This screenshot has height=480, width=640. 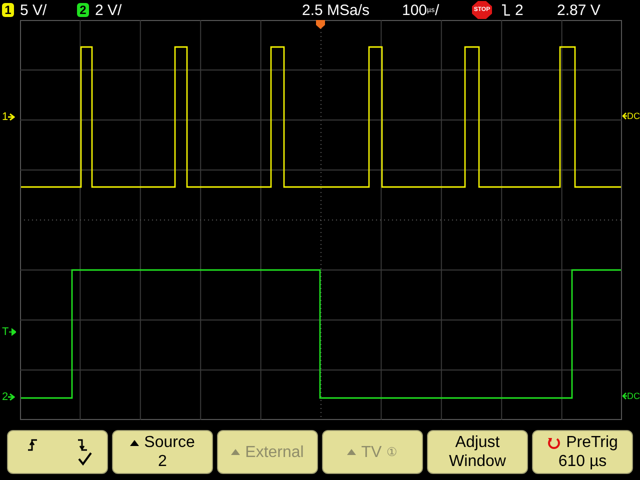 What do you see at coordinates (392, 452) in the screenshot?
I see `circled-number-label: ①` at bounding box center [392, 452].